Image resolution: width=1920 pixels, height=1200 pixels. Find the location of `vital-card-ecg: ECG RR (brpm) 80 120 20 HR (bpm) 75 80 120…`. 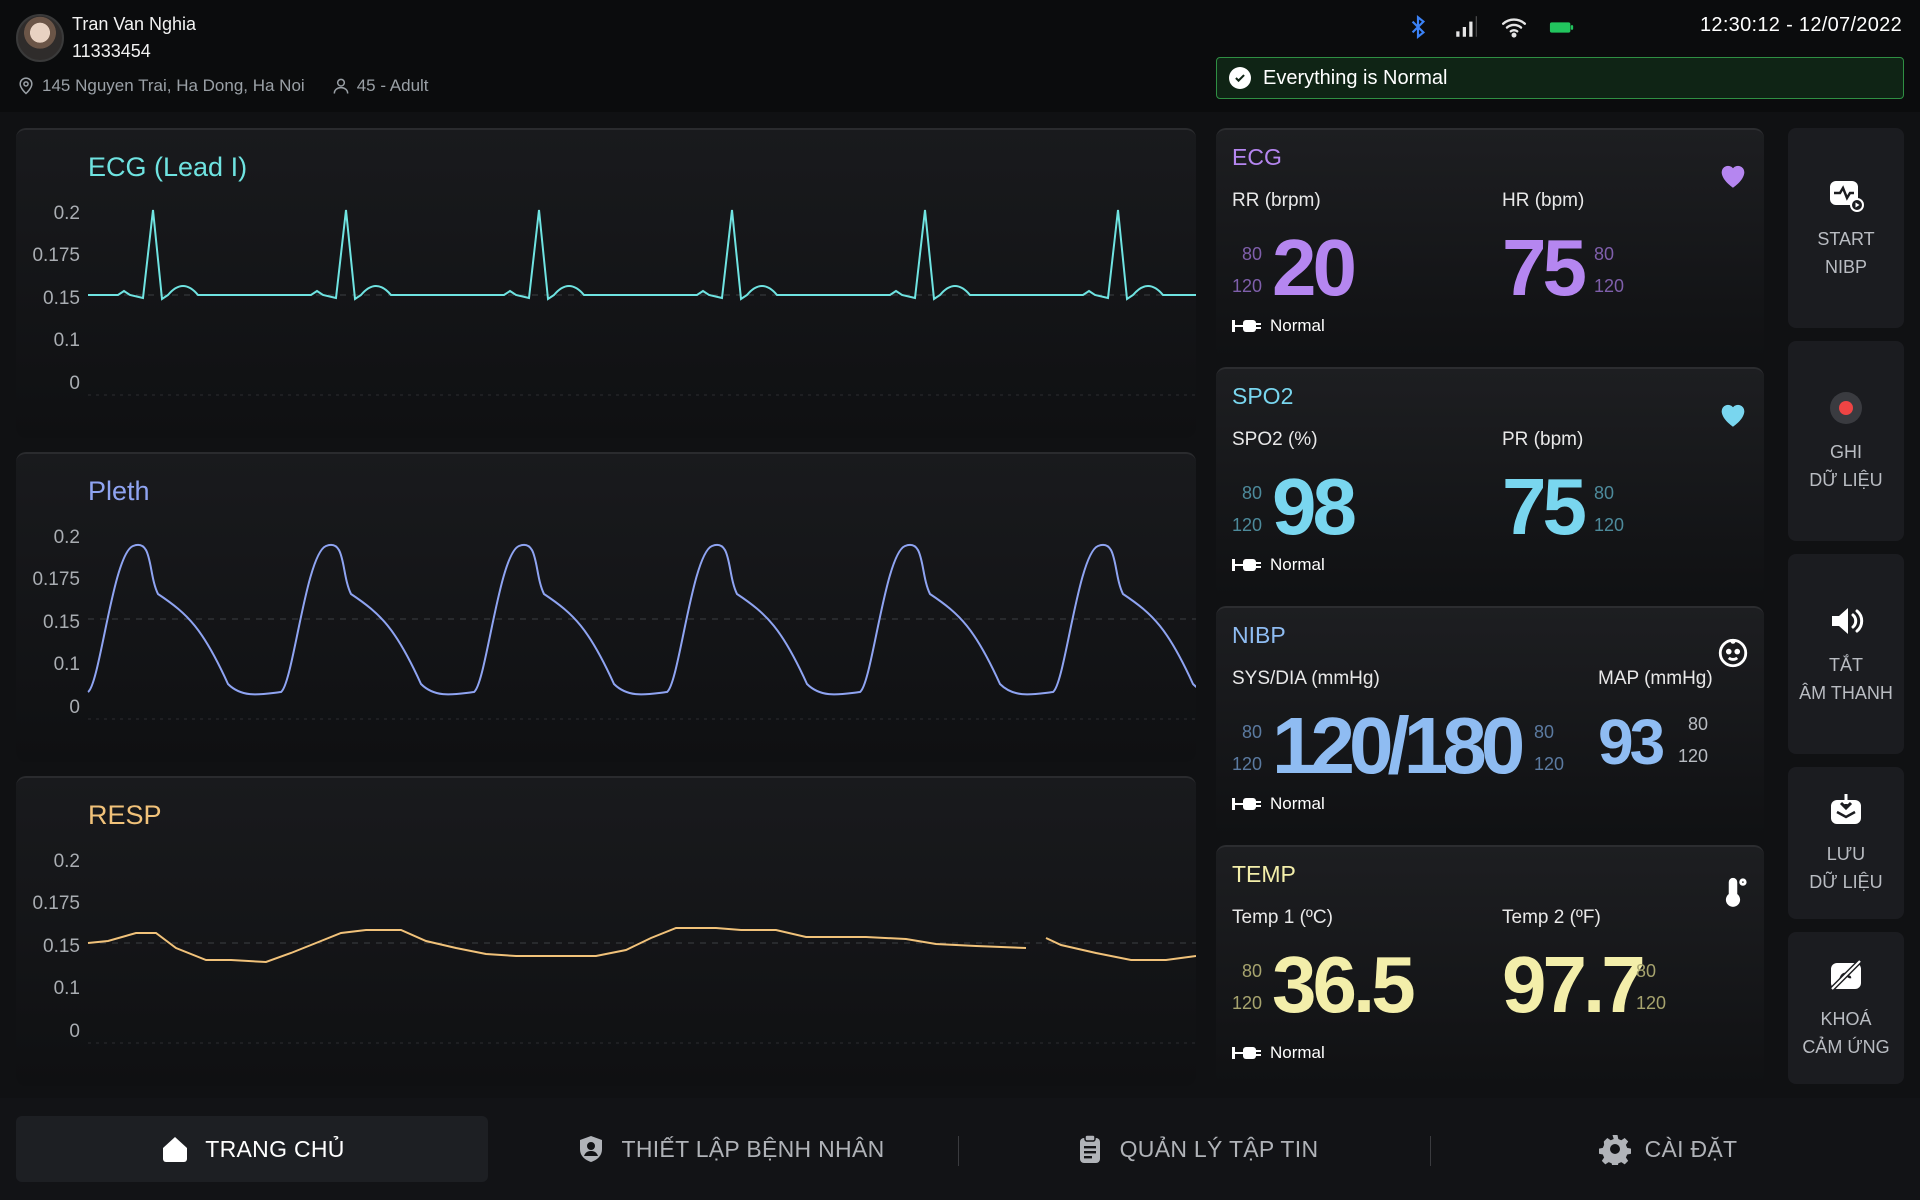

vital-card-ecg: ECG RR (brpm) 80 120 20 HR (bpm) 75 80 120… is located at coordinates (1490, 243).